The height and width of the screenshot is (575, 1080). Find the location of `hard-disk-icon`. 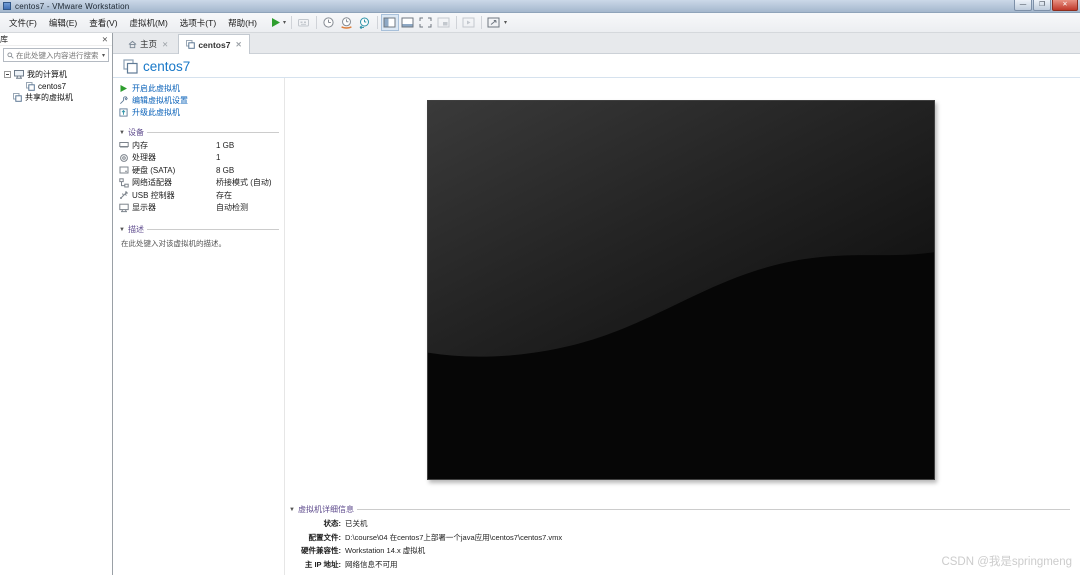

hard-disk-icon is located at coordinates (125, 170).